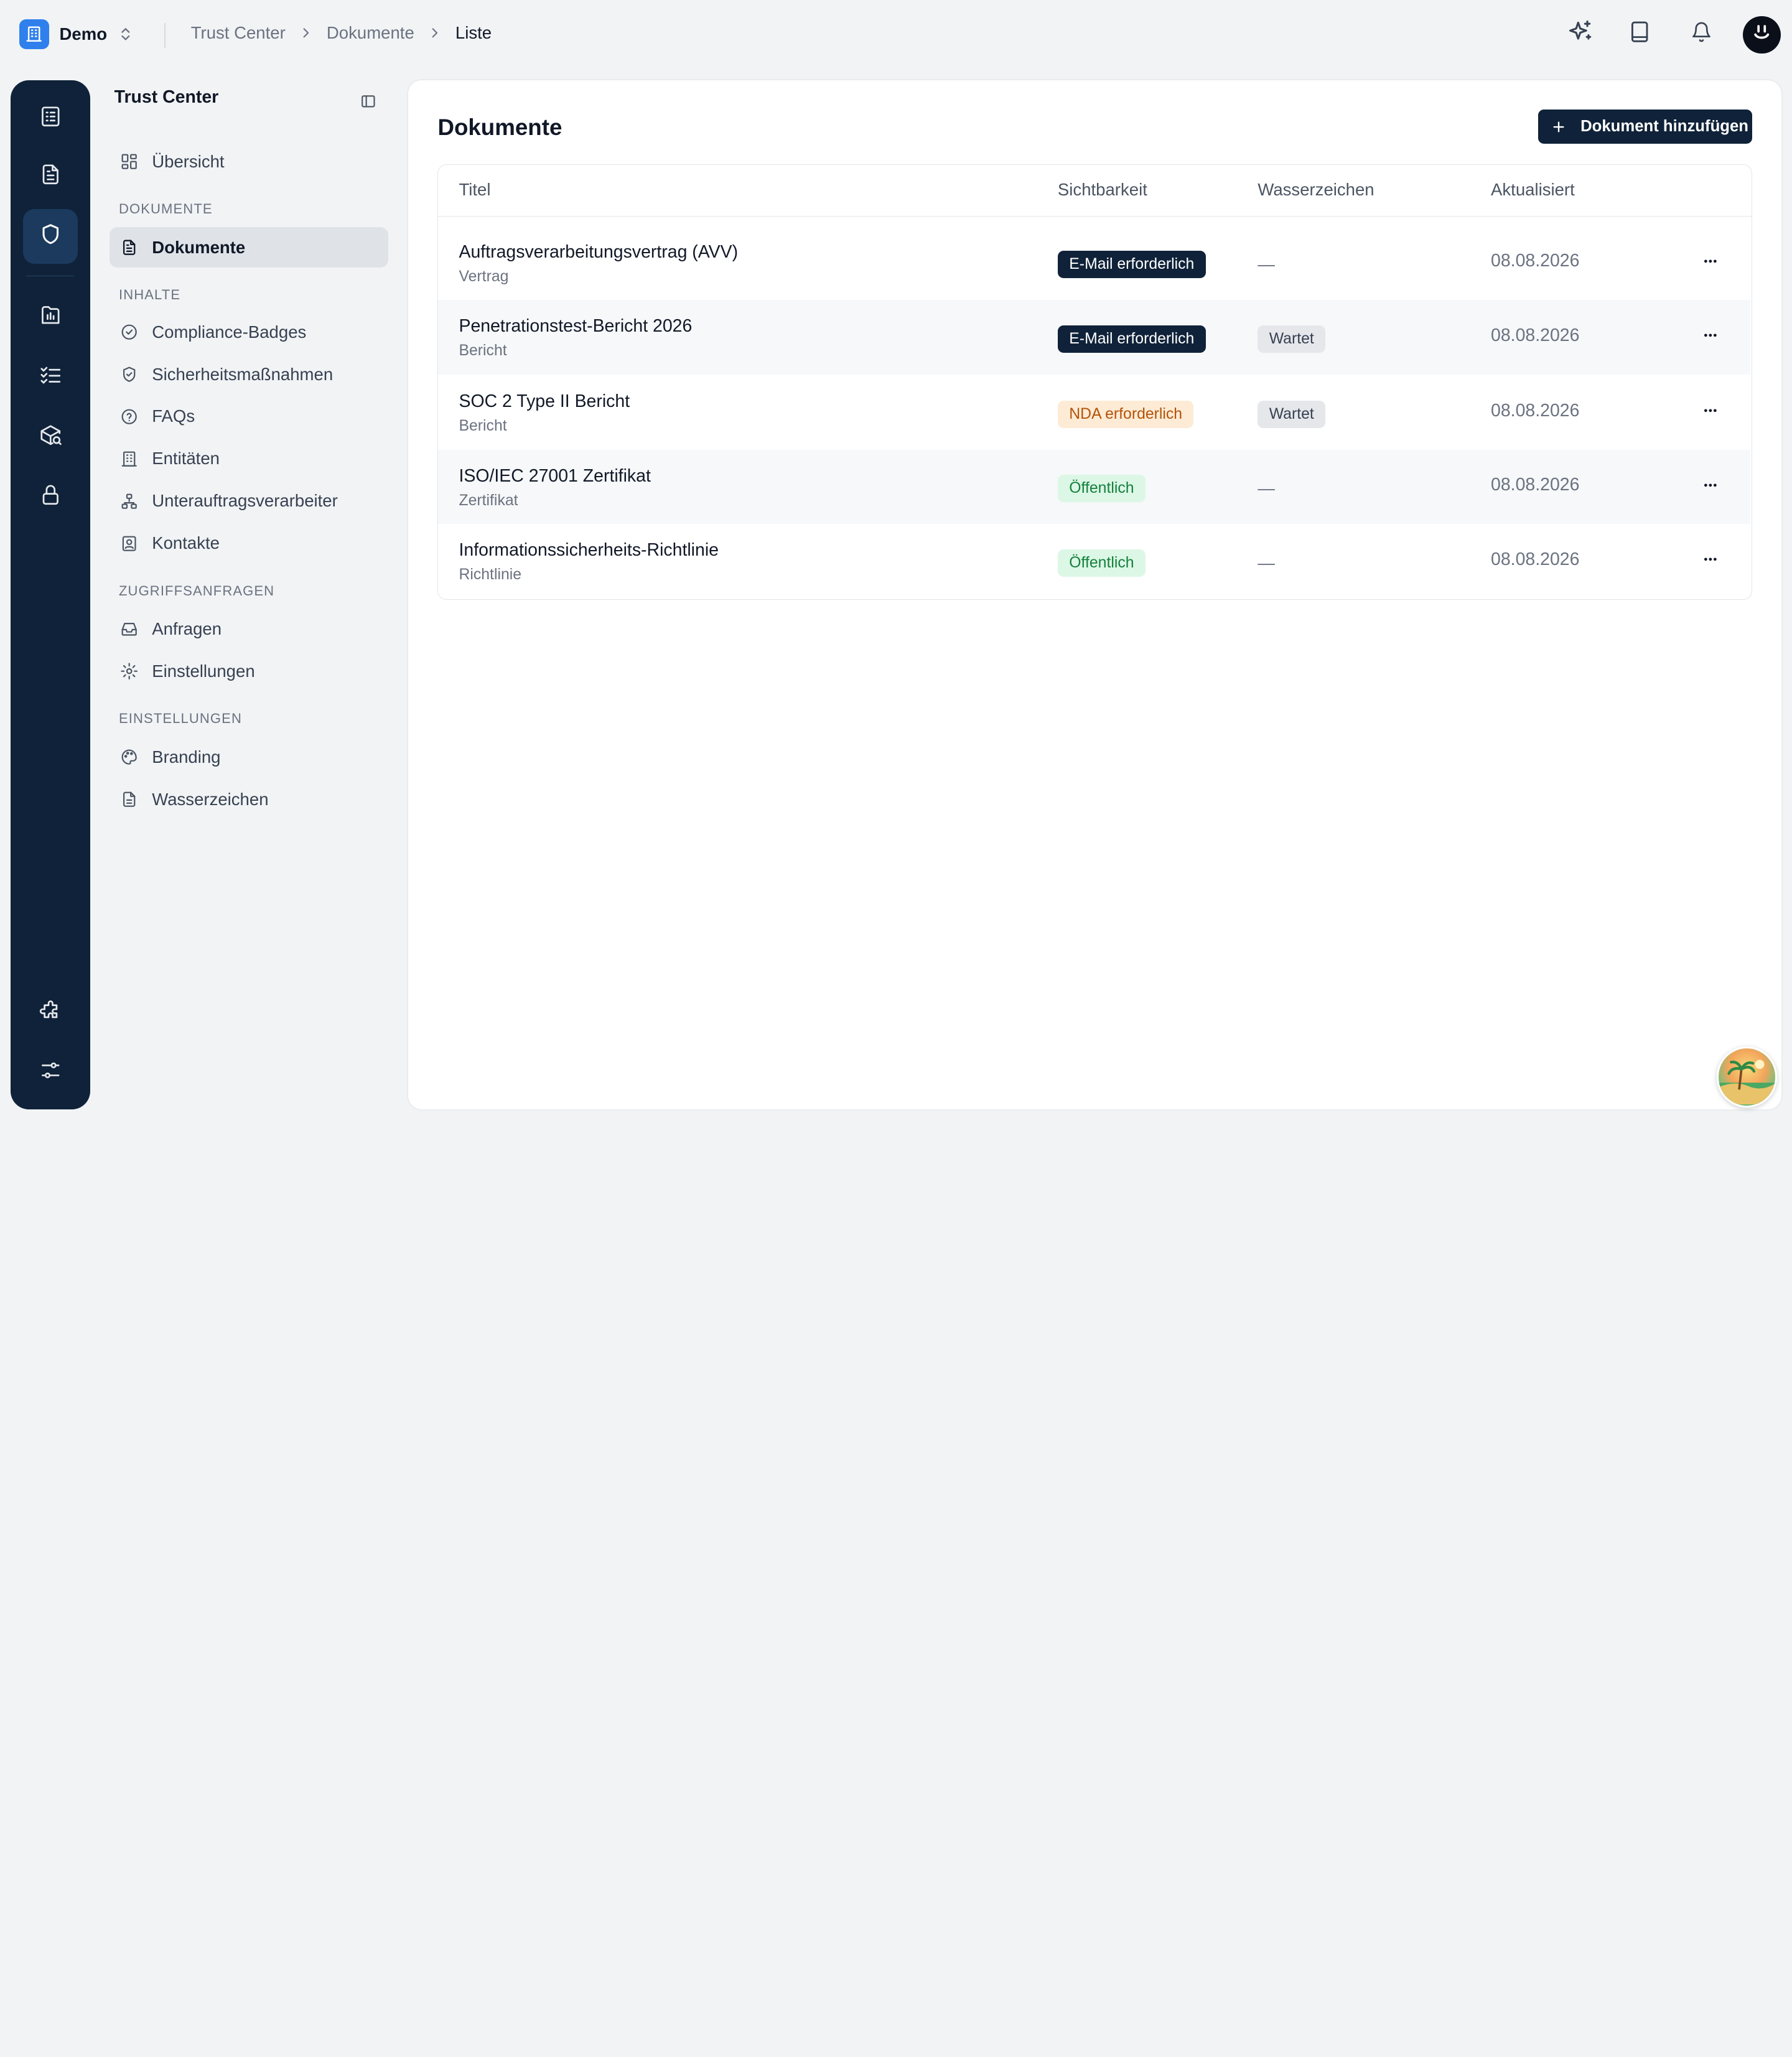  I want to click on shield-icon, so click(51, 236).